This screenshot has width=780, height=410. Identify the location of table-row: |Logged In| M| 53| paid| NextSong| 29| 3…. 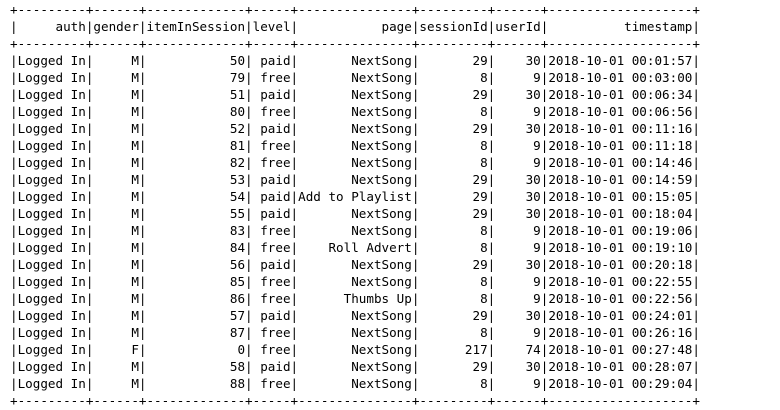
(355, 179).